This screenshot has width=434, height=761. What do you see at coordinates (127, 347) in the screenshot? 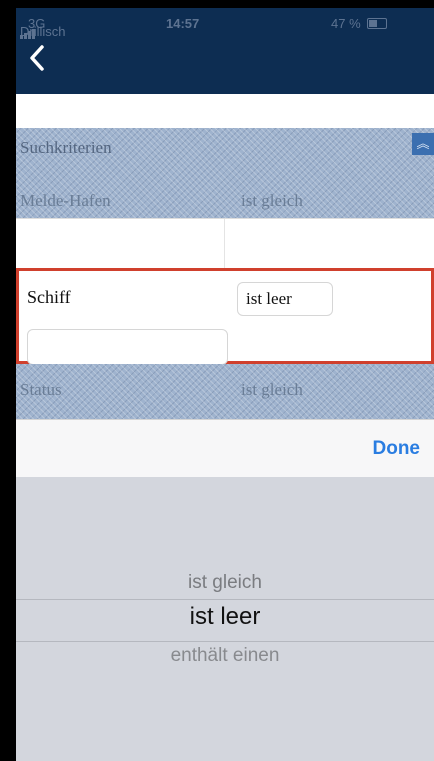
I see `schiff-value-input` at bounding box center [127, 347].